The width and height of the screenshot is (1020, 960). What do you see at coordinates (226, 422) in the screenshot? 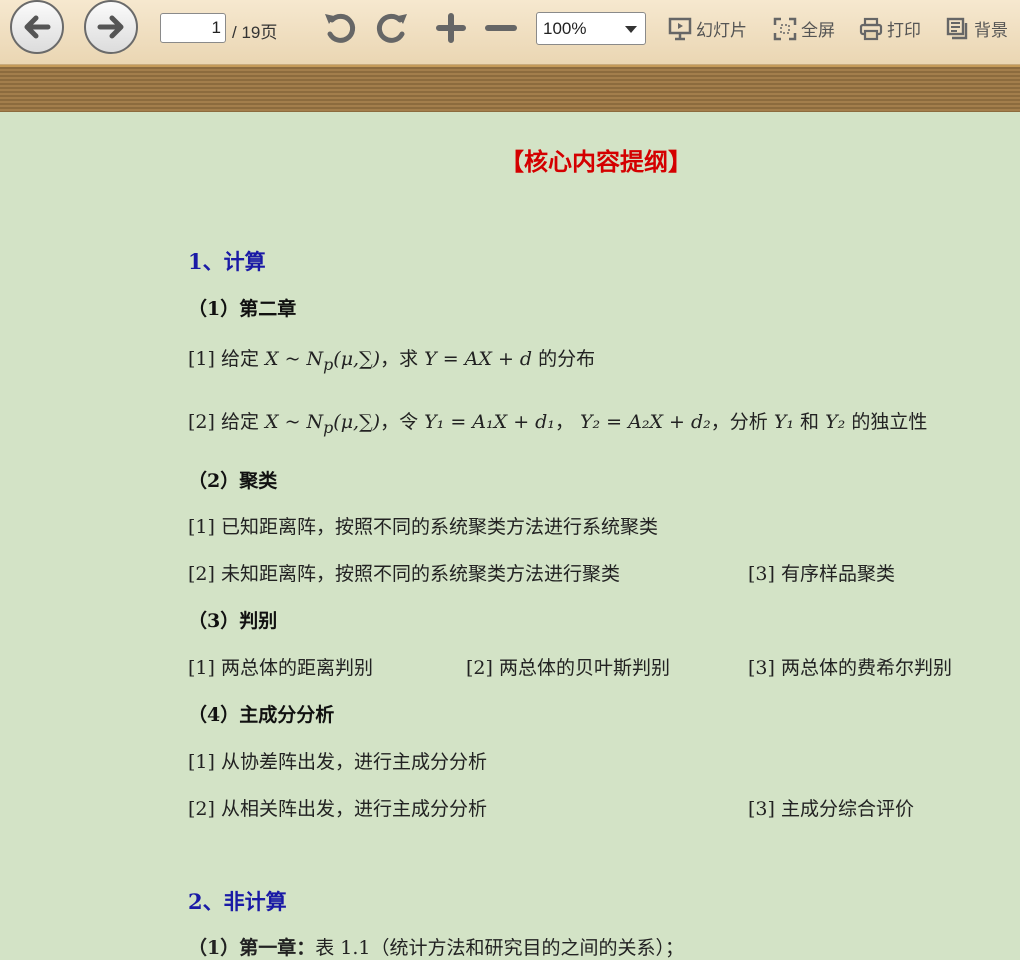
I see `item-text: [2] 给定` at bounding box center [226, 422].